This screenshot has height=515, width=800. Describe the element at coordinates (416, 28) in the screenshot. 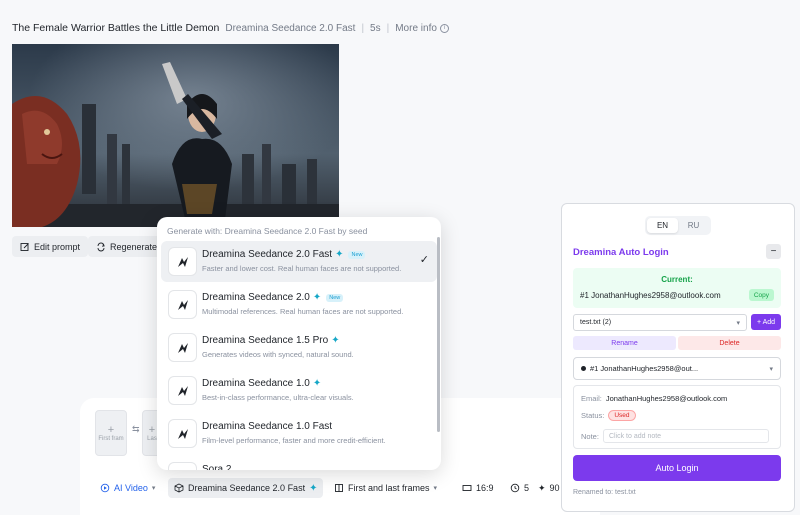

I see `more-info-link: More info` at that location.